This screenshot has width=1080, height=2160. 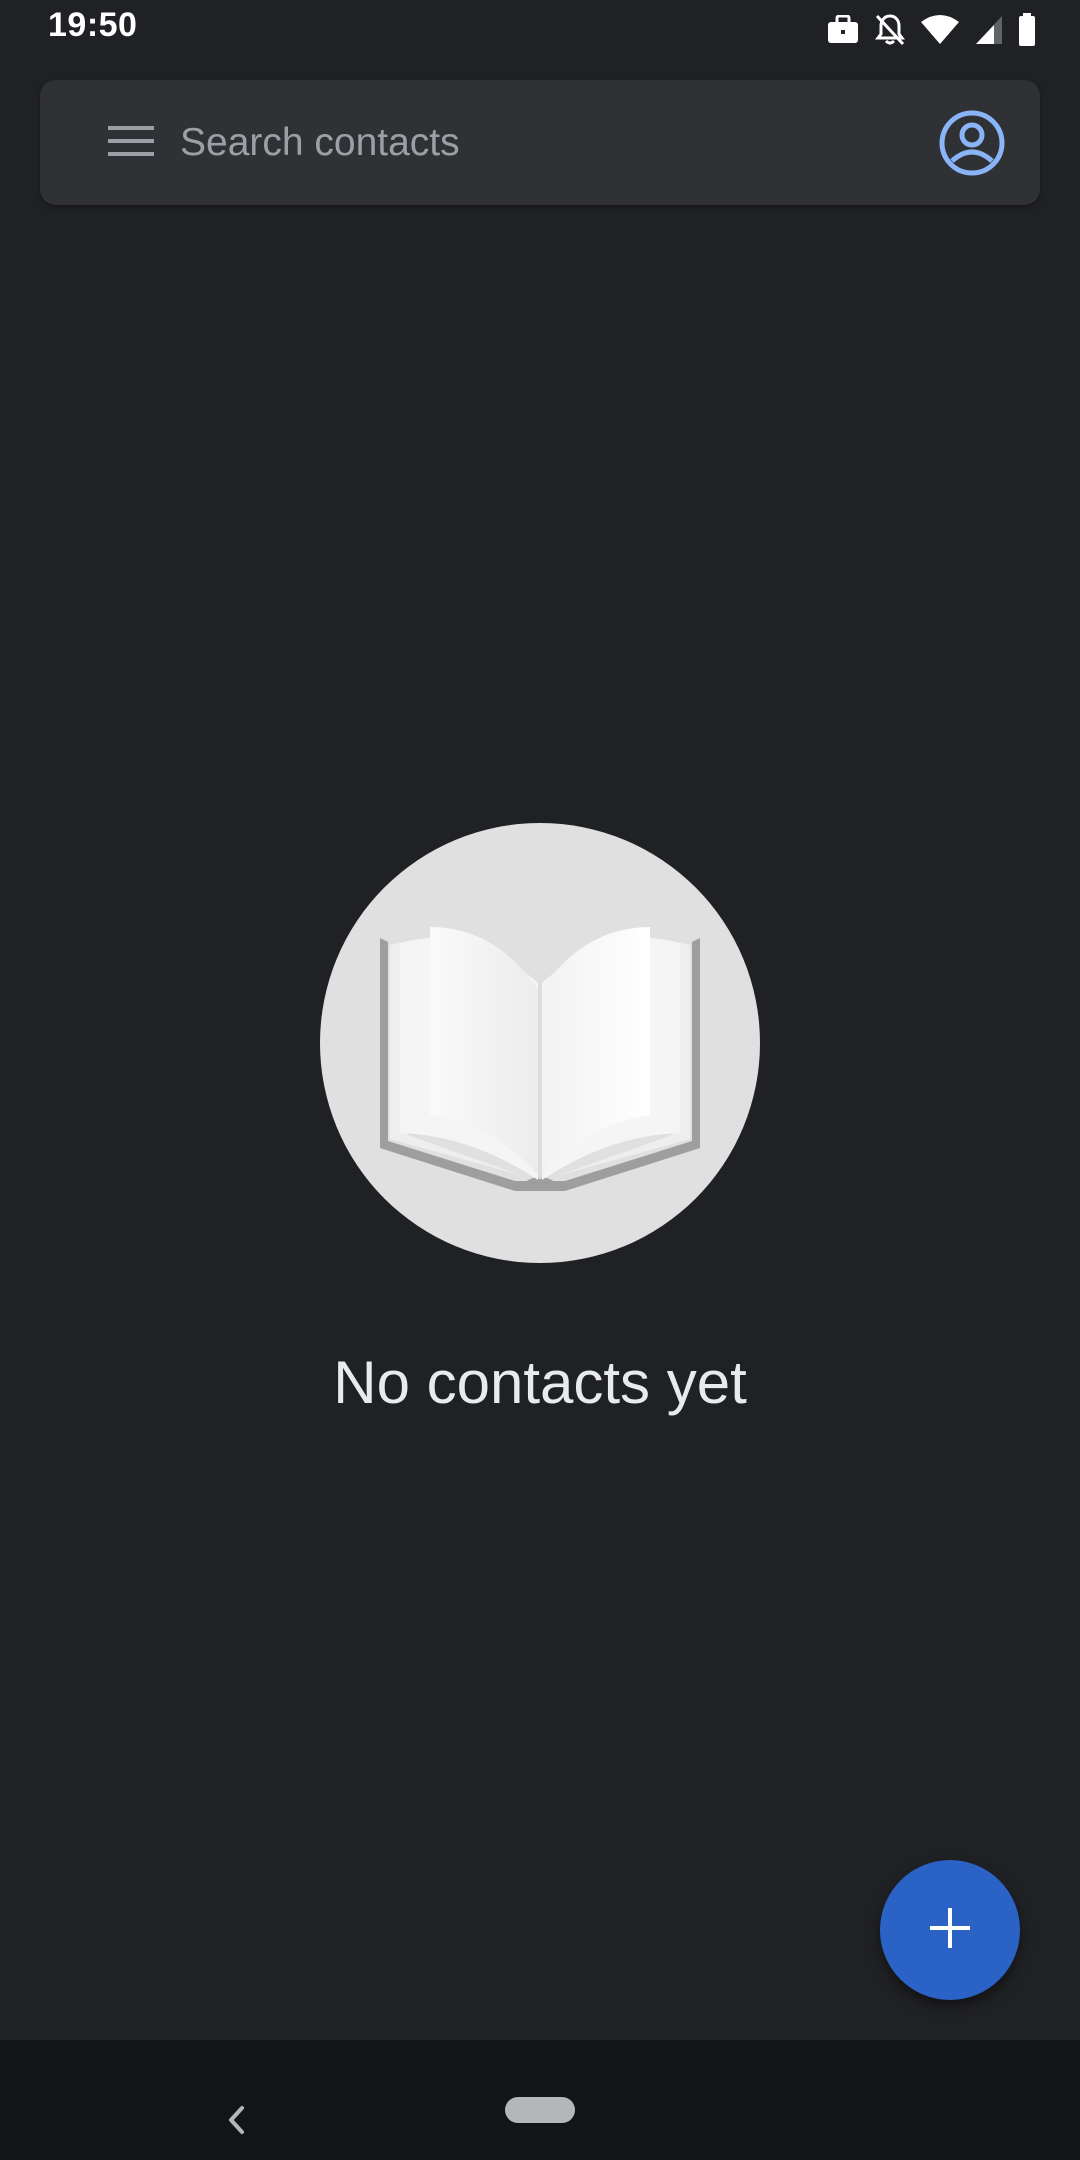 What do you see at coordinates (940, 30) in the screenshot?
I see `wifi-icon` at bounding box center [940, 30].